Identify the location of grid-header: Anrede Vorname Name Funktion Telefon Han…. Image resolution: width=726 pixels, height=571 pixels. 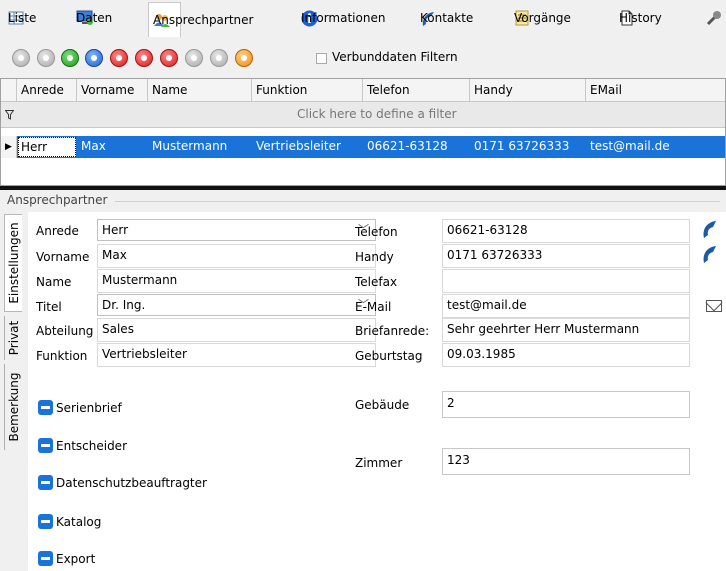
(363, 90).